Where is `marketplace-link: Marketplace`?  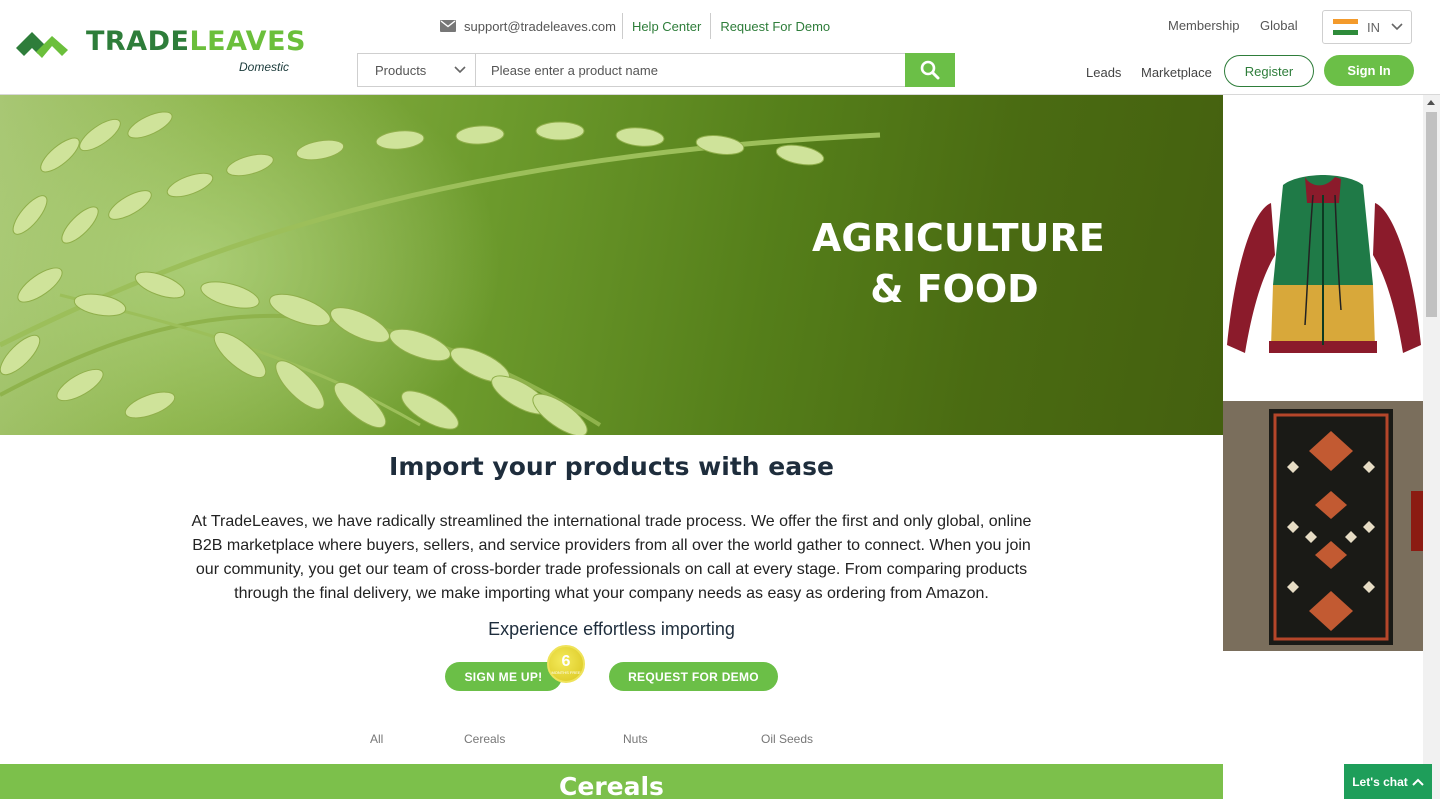
marketplace-link: Marketplace is located at coordinates (1176, 72).